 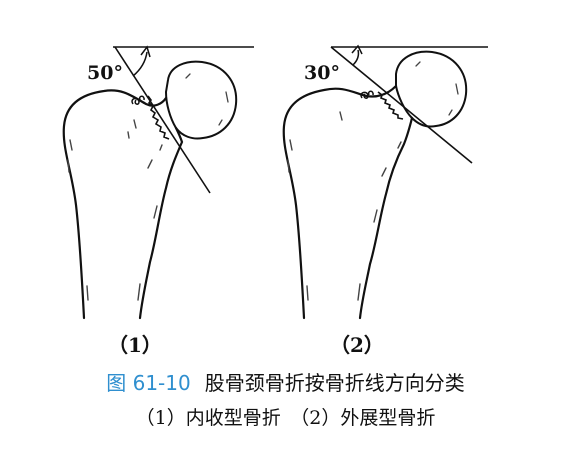 I want to click on panel-label-2: （2）, so click(x=357, y=345).